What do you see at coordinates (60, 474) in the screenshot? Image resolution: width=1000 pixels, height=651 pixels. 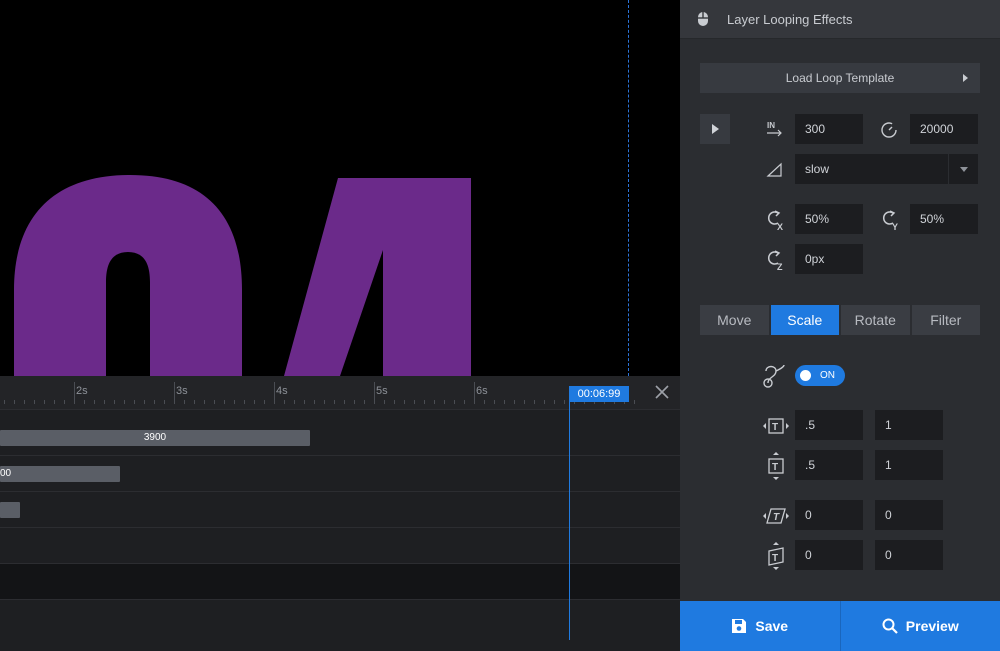 I see `track-bar: 00` at bounding box center [60, 474].